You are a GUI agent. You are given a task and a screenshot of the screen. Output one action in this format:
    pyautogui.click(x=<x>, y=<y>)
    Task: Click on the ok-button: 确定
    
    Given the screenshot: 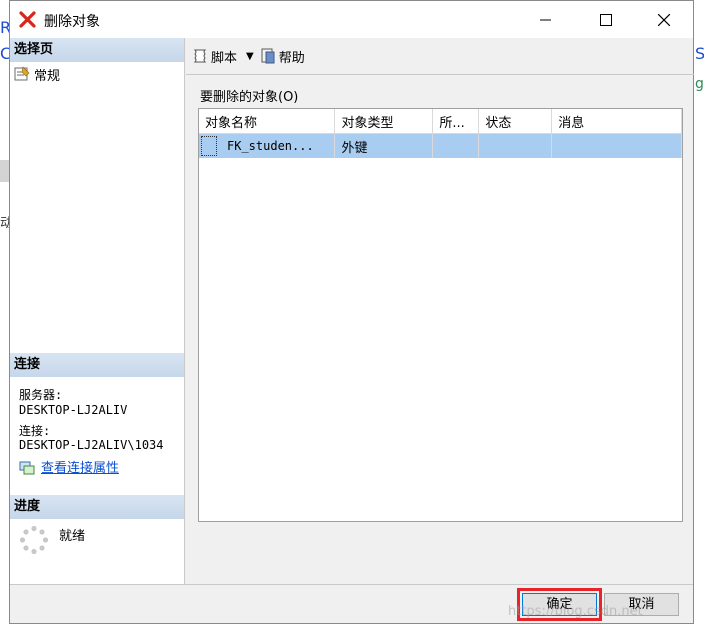 What is the action you would take?
    pyautogui.click(x=559, y=604)
    